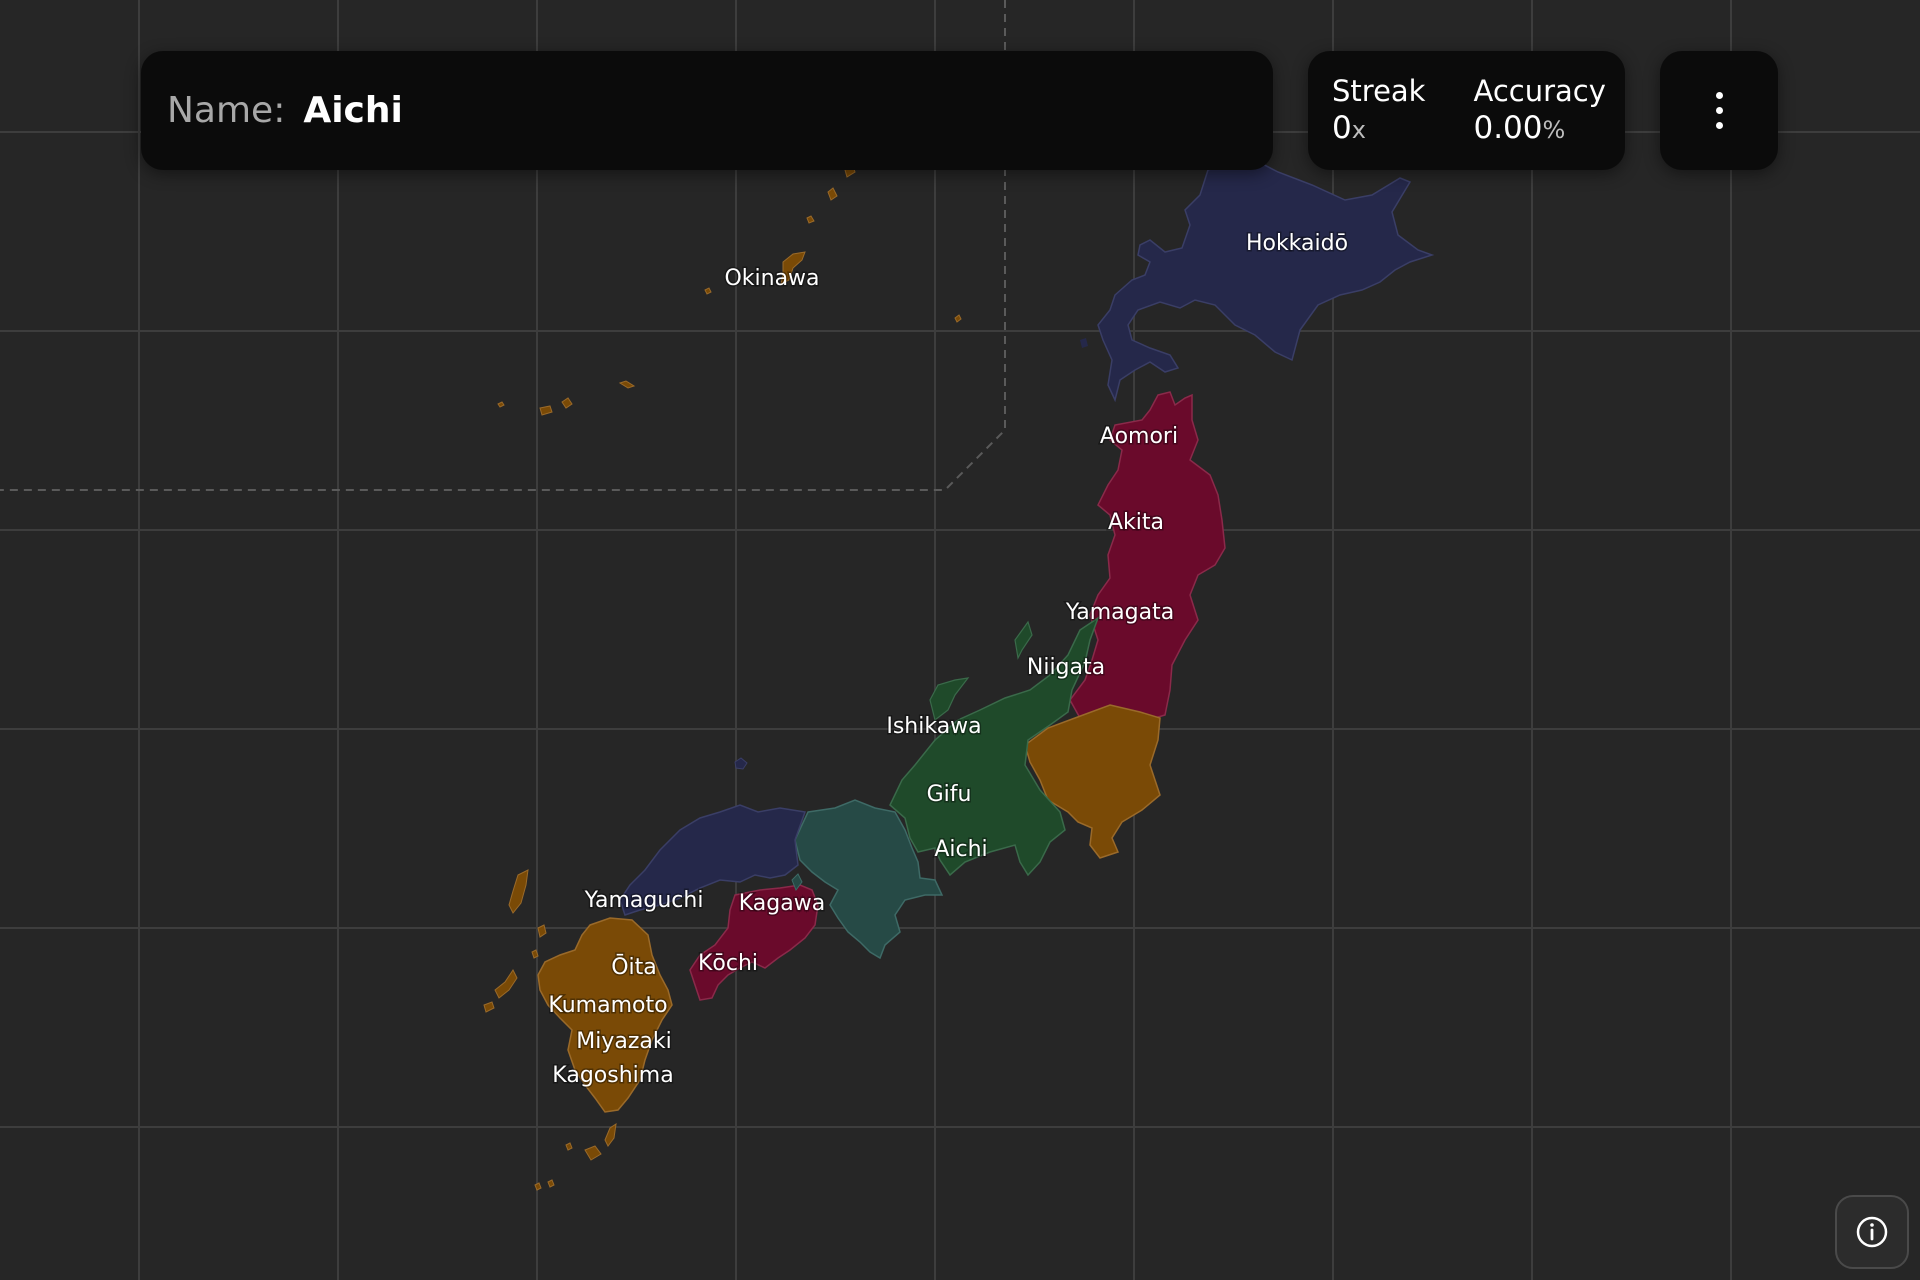  What do you see at coordinates (612, 1075) in the screenshot?
I see `label-kagoshima: Kagoshima` at bounding box center [612, 1075].